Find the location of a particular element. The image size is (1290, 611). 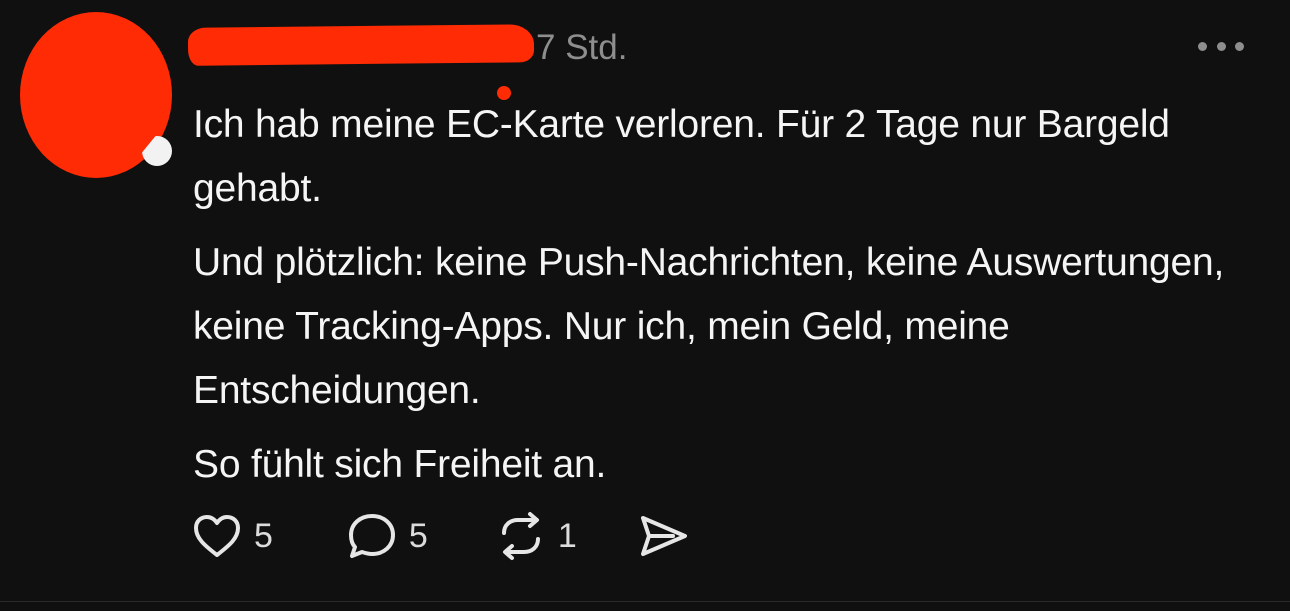

speech-bubble-icon is located at coordinates (372, 536).